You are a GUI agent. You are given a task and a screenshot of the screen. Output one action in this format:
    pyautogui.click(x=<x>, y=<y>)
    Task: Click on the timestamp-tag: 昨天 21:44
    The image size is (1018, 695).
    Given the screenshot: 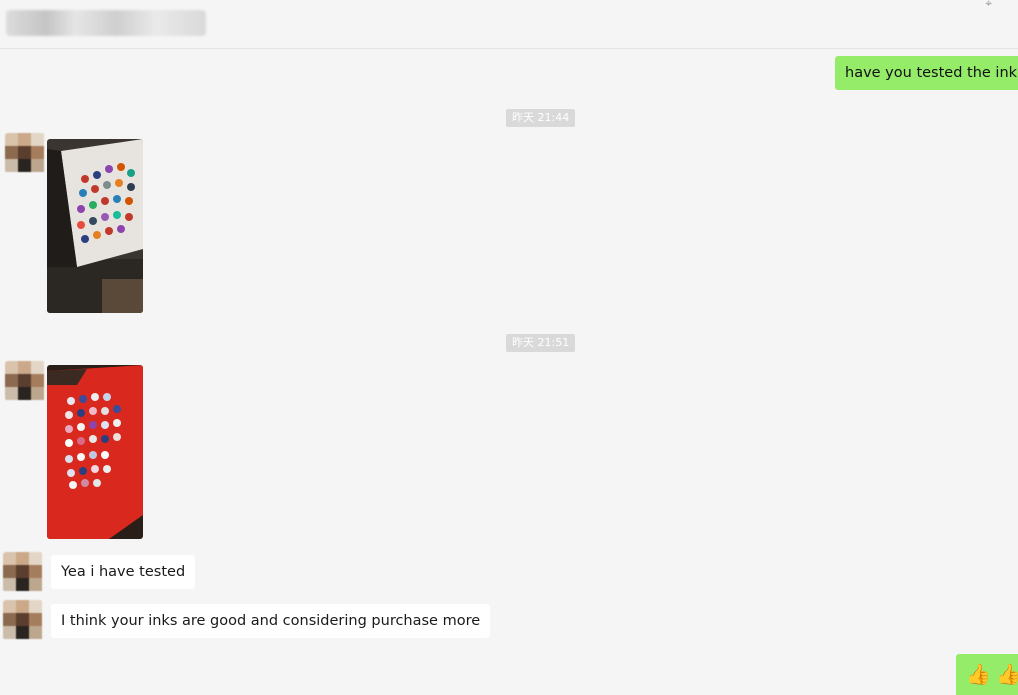 What is the action you would take?
    pyautogui.click(x=541, y=118)
    